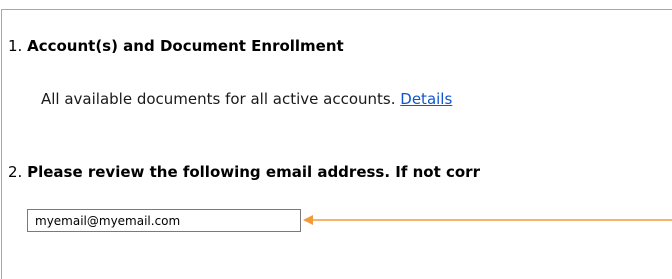  I want to click on step-2-number: 2., so click(15, 172).